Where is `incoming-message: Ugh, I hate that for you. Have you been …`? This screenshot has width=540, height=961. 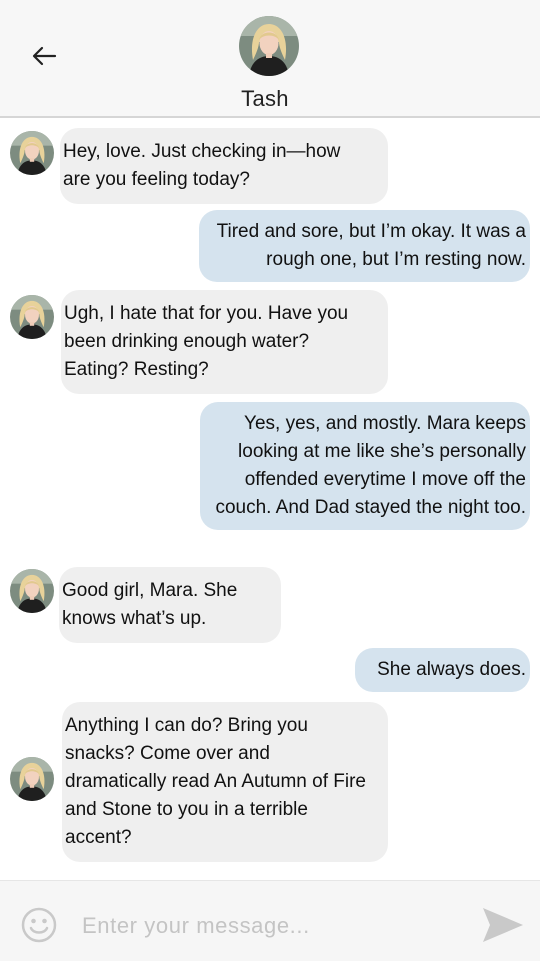 incoming-message: Ugh, I hate that for you. Have you been … is located at coordinates (224, 342).